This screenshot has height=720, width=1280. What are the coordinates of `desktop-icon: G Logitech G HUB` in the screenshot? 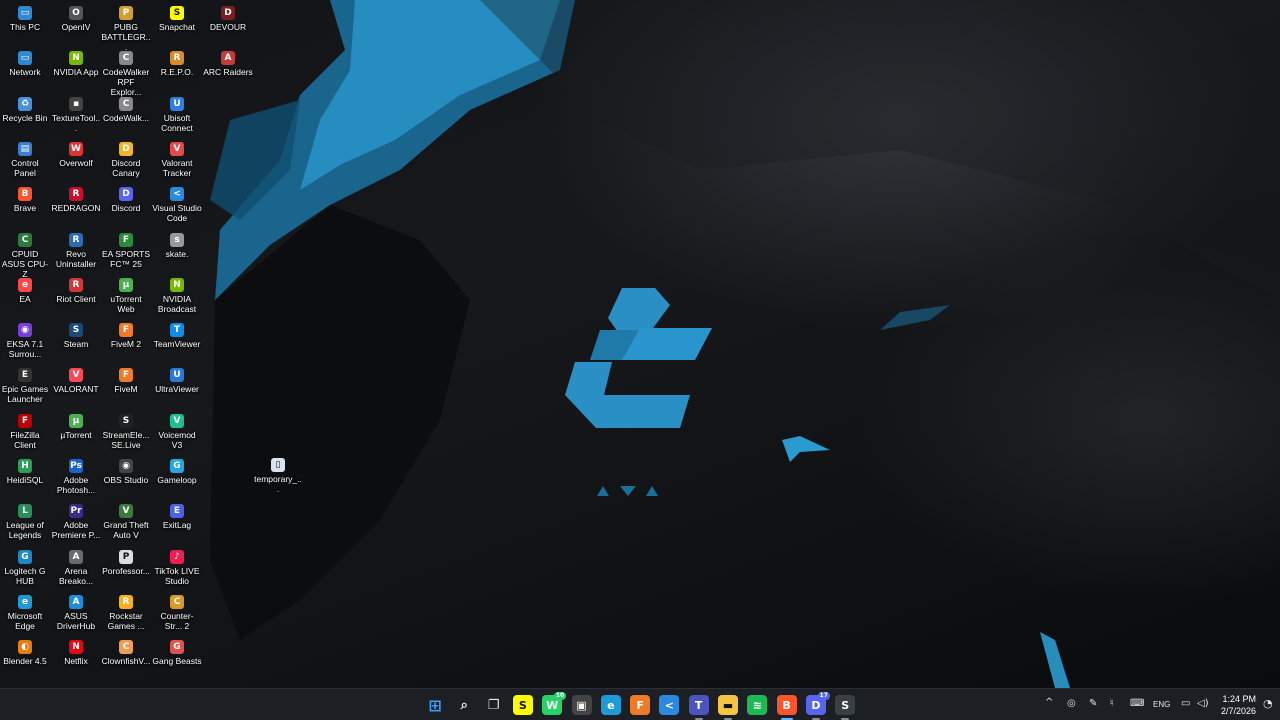 It's located at (25, 567).